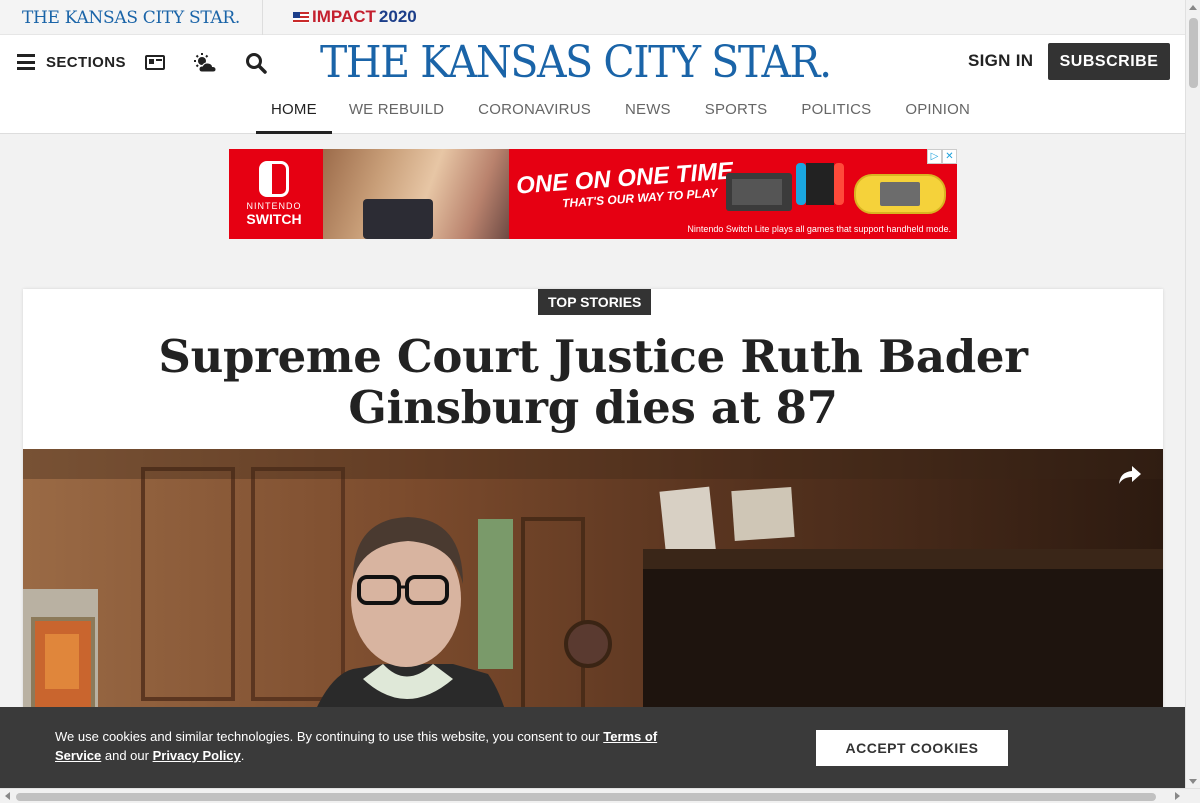 This screenshot has width=1200, height=803. Describe the element at coordinates (344, 16) in the screenshot. I see `impact-text: IMPACT` at that location.